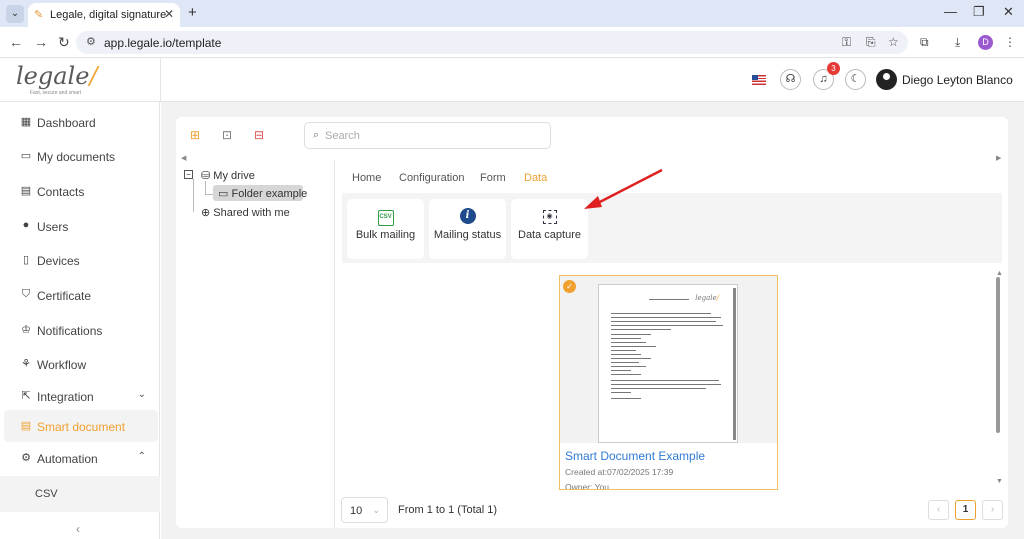 The image size is (1024, 539). Describe the element at coordinates (64, 296) in the screenshot. I see `sidebar-item-label: Certificate` at that location.